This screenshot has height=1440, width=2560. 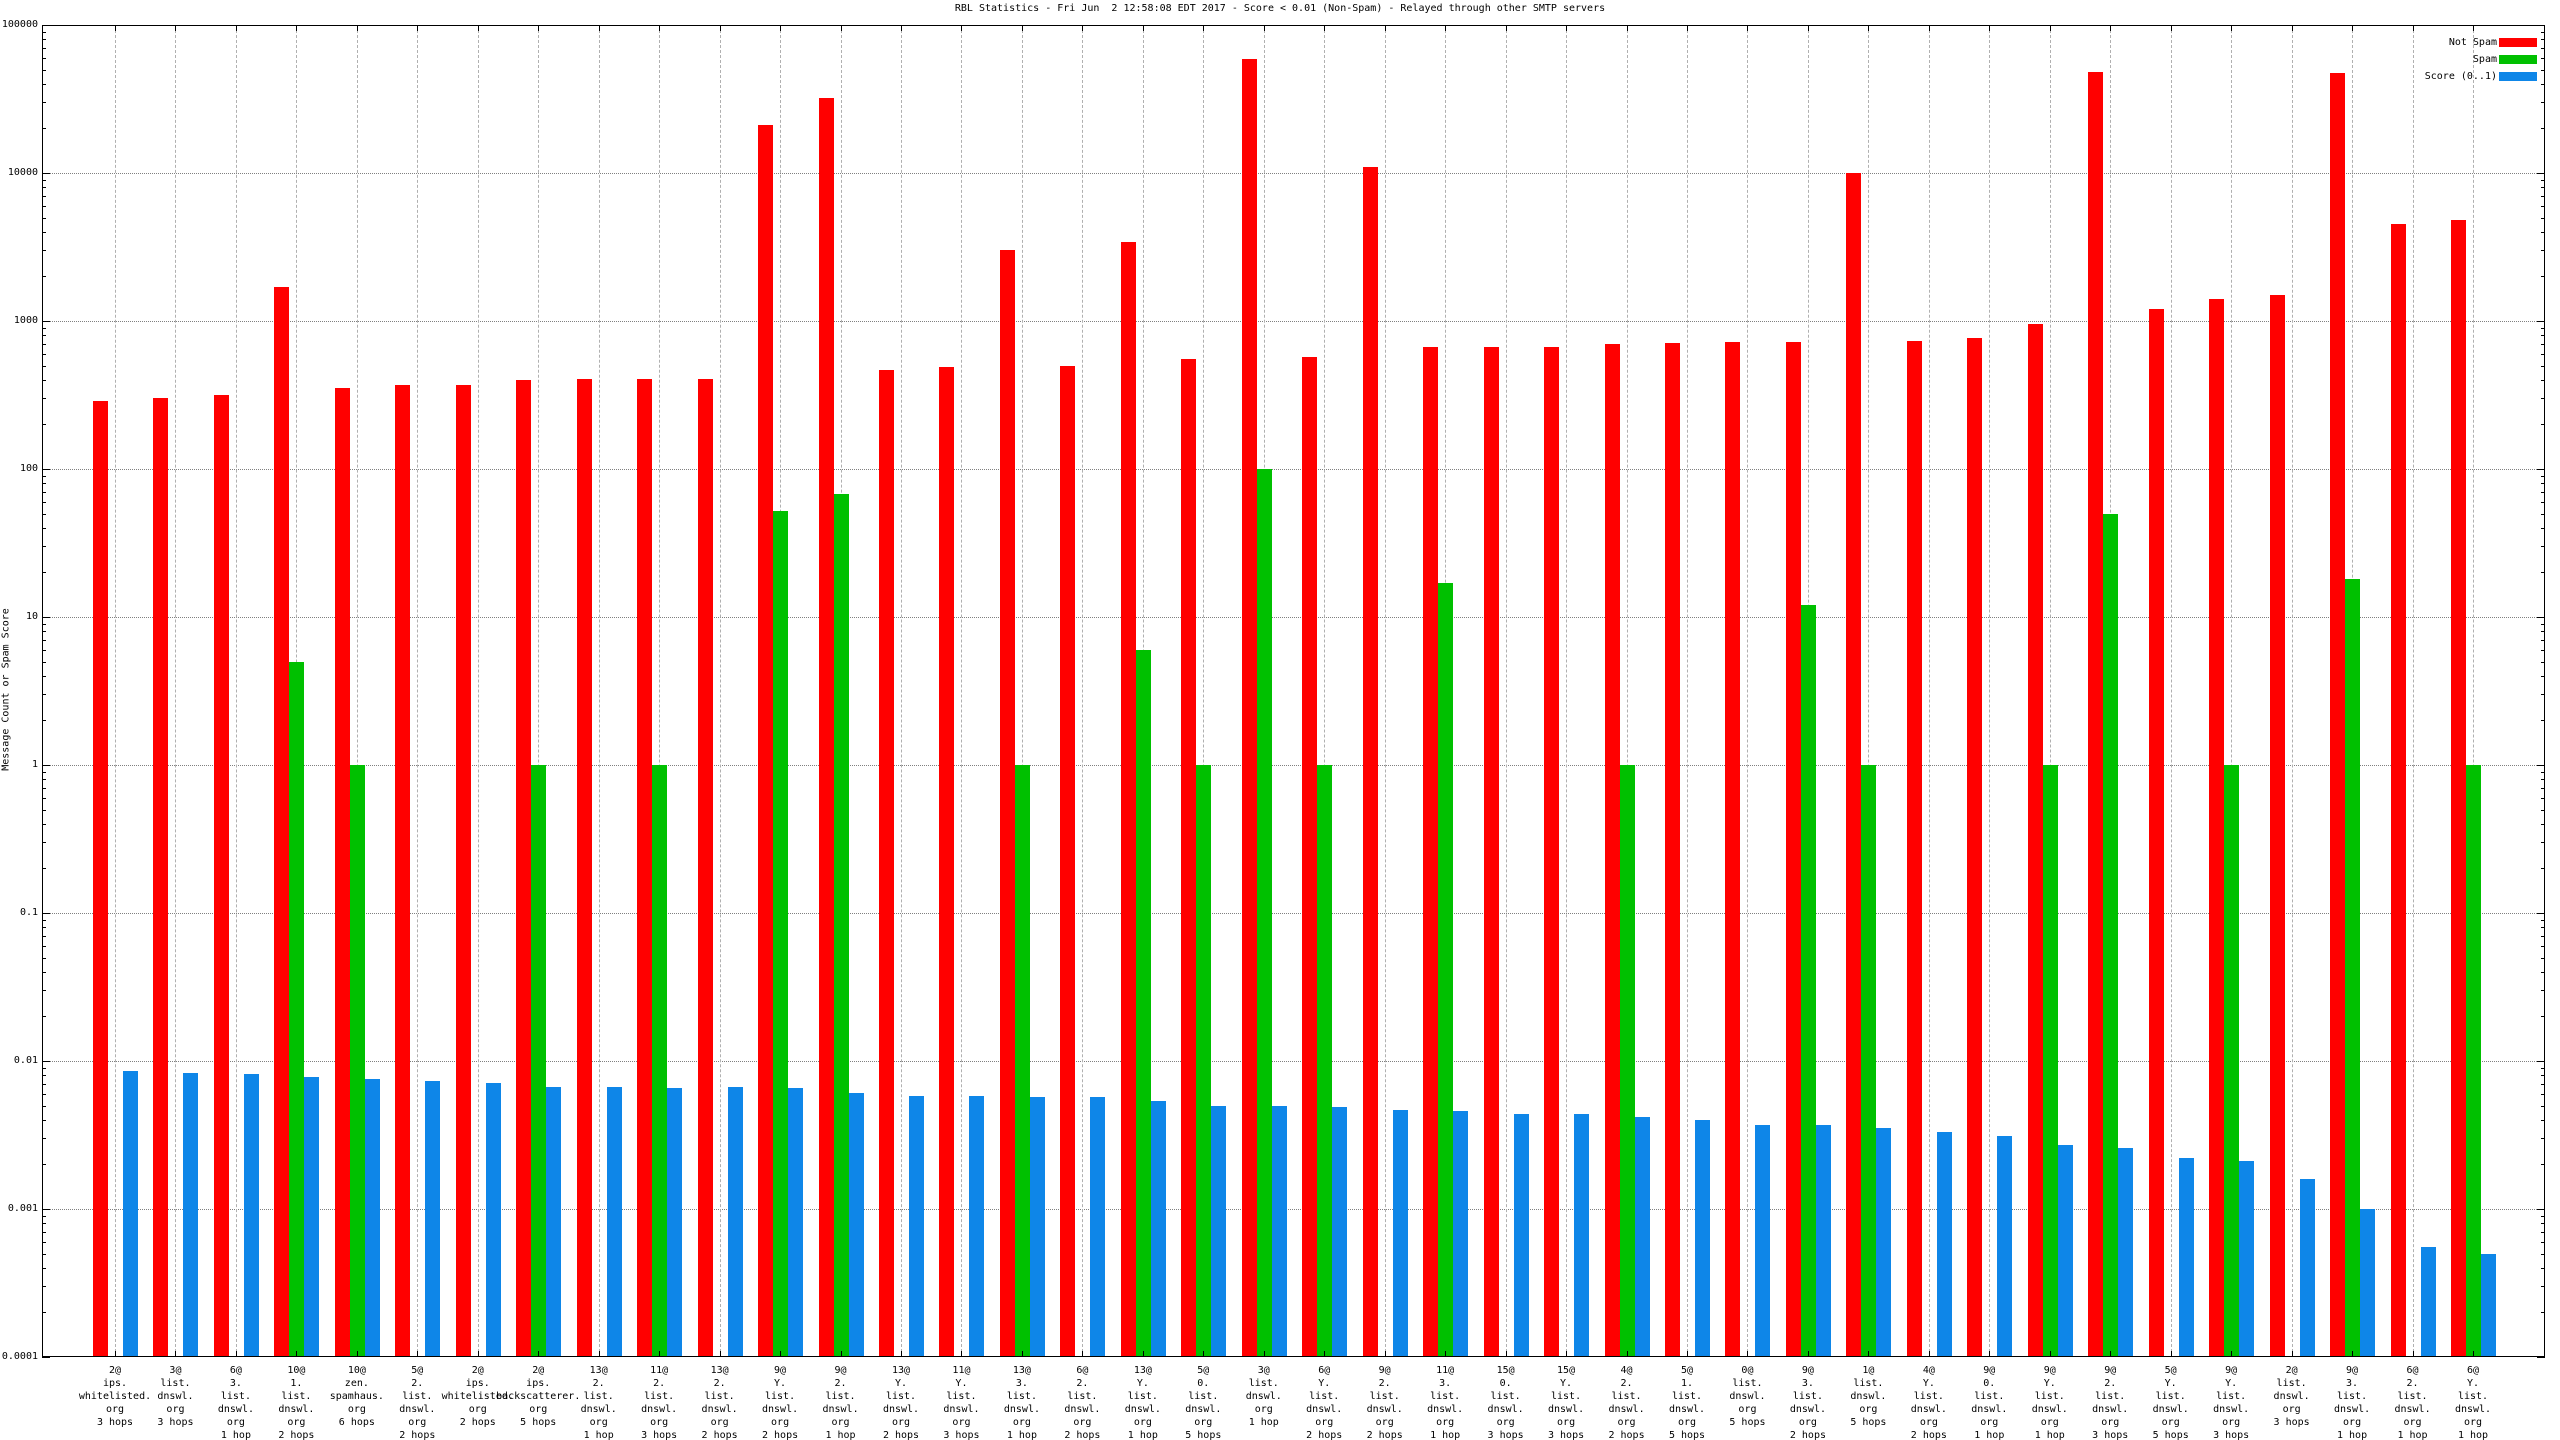 What do you see at coordinates (28, 912) in the screenshot?
I see `y-tick-label: 0.1` at bounding box center [28, 912].